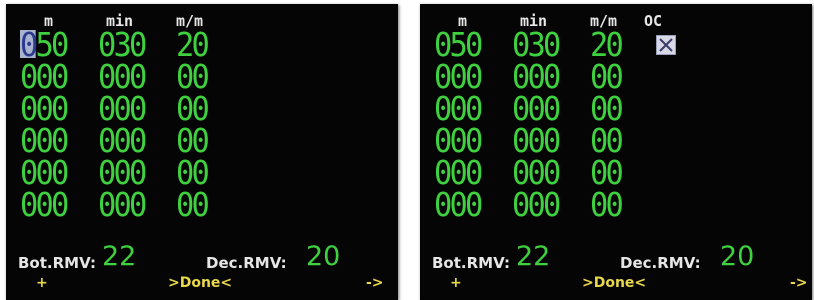  I want to click on header-open-circuit: OC, so click(653, 21).